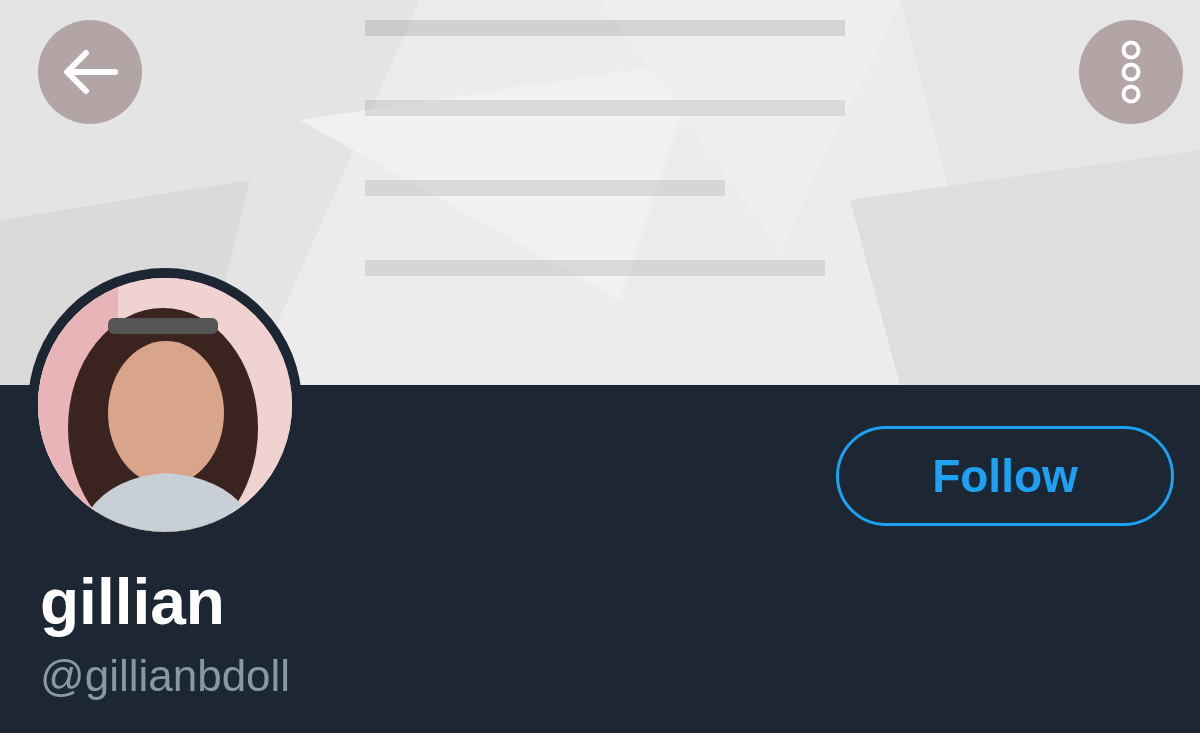 The height and width of the screenshot is (733, 1200). What do you see at coordinates (132, 602) in the screenshot?
I see `profile-name: gillian` at bounding box center [132, 602].